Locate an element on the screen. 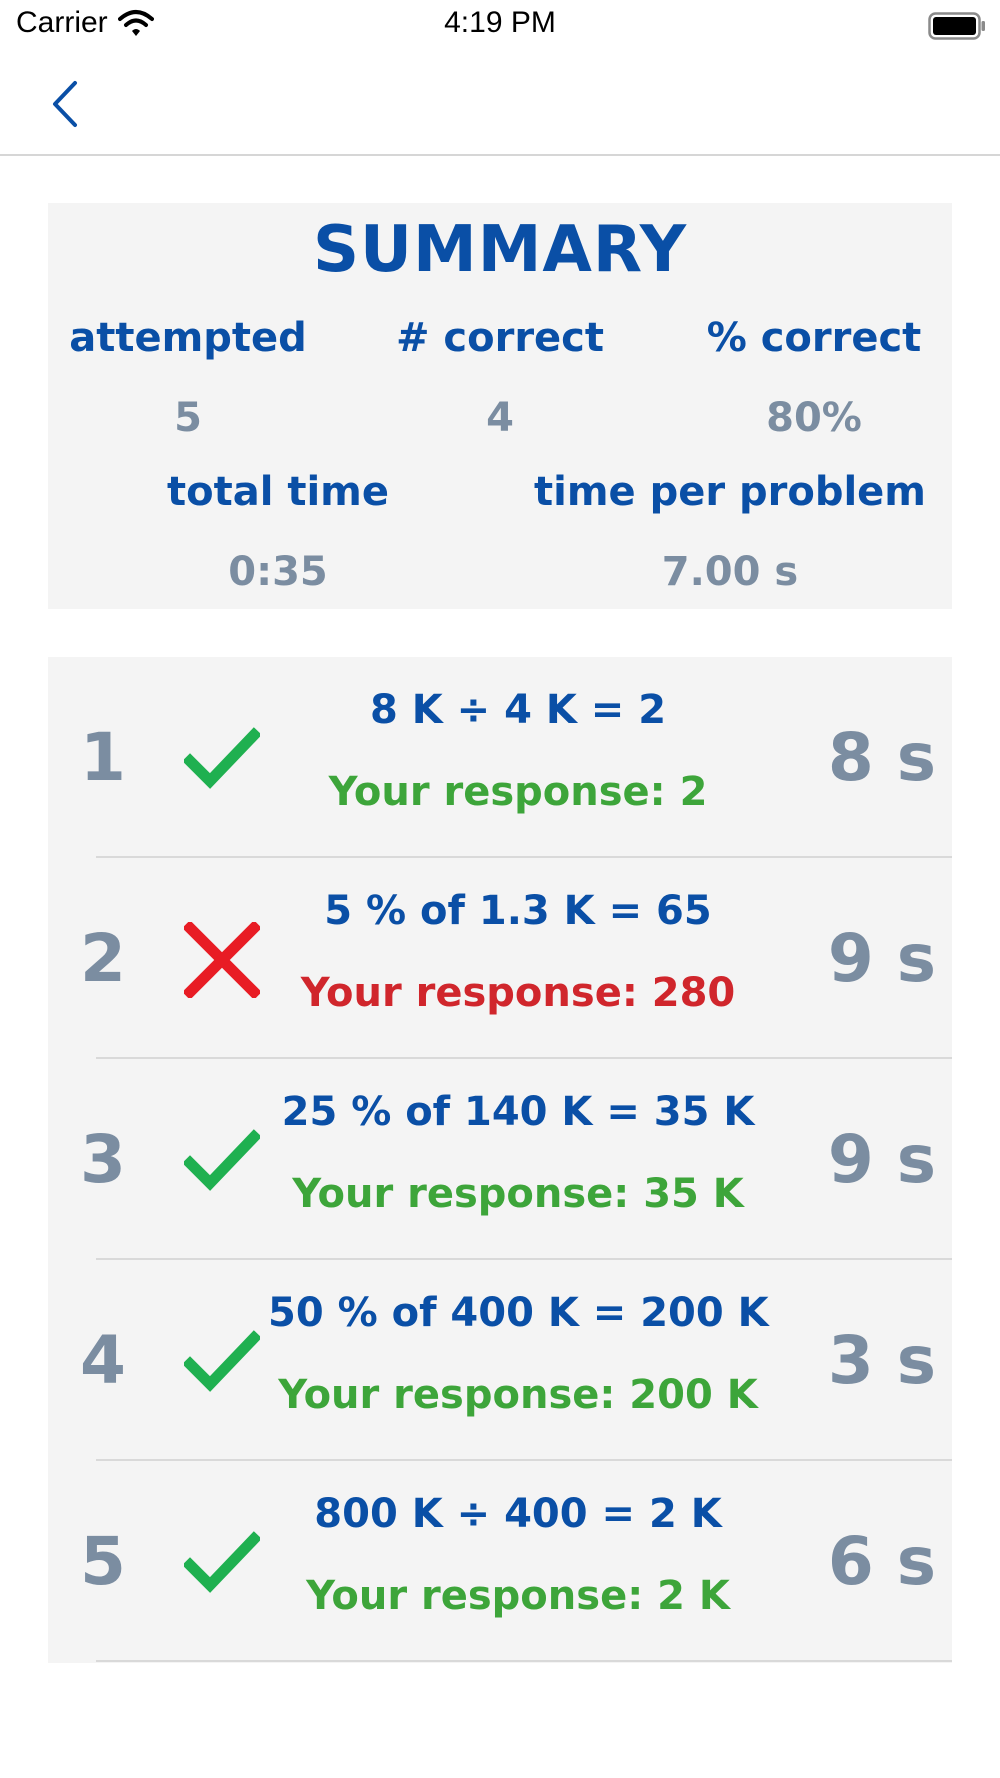 The image size is (1000, 1778). total-time-label: total time is located at coordinates (278, 492).